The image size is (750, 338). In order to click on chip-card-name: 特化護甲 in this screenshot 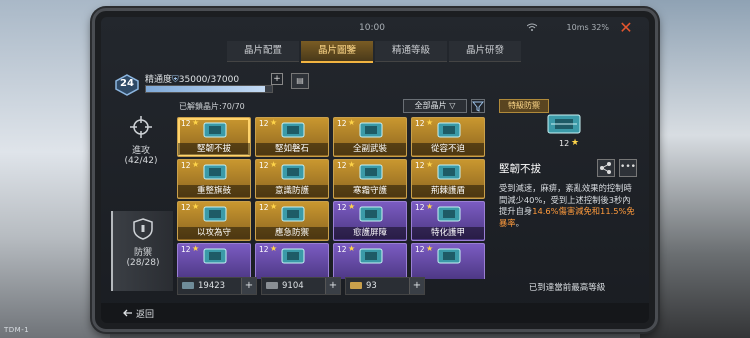, I will do `click(448, 233)`.